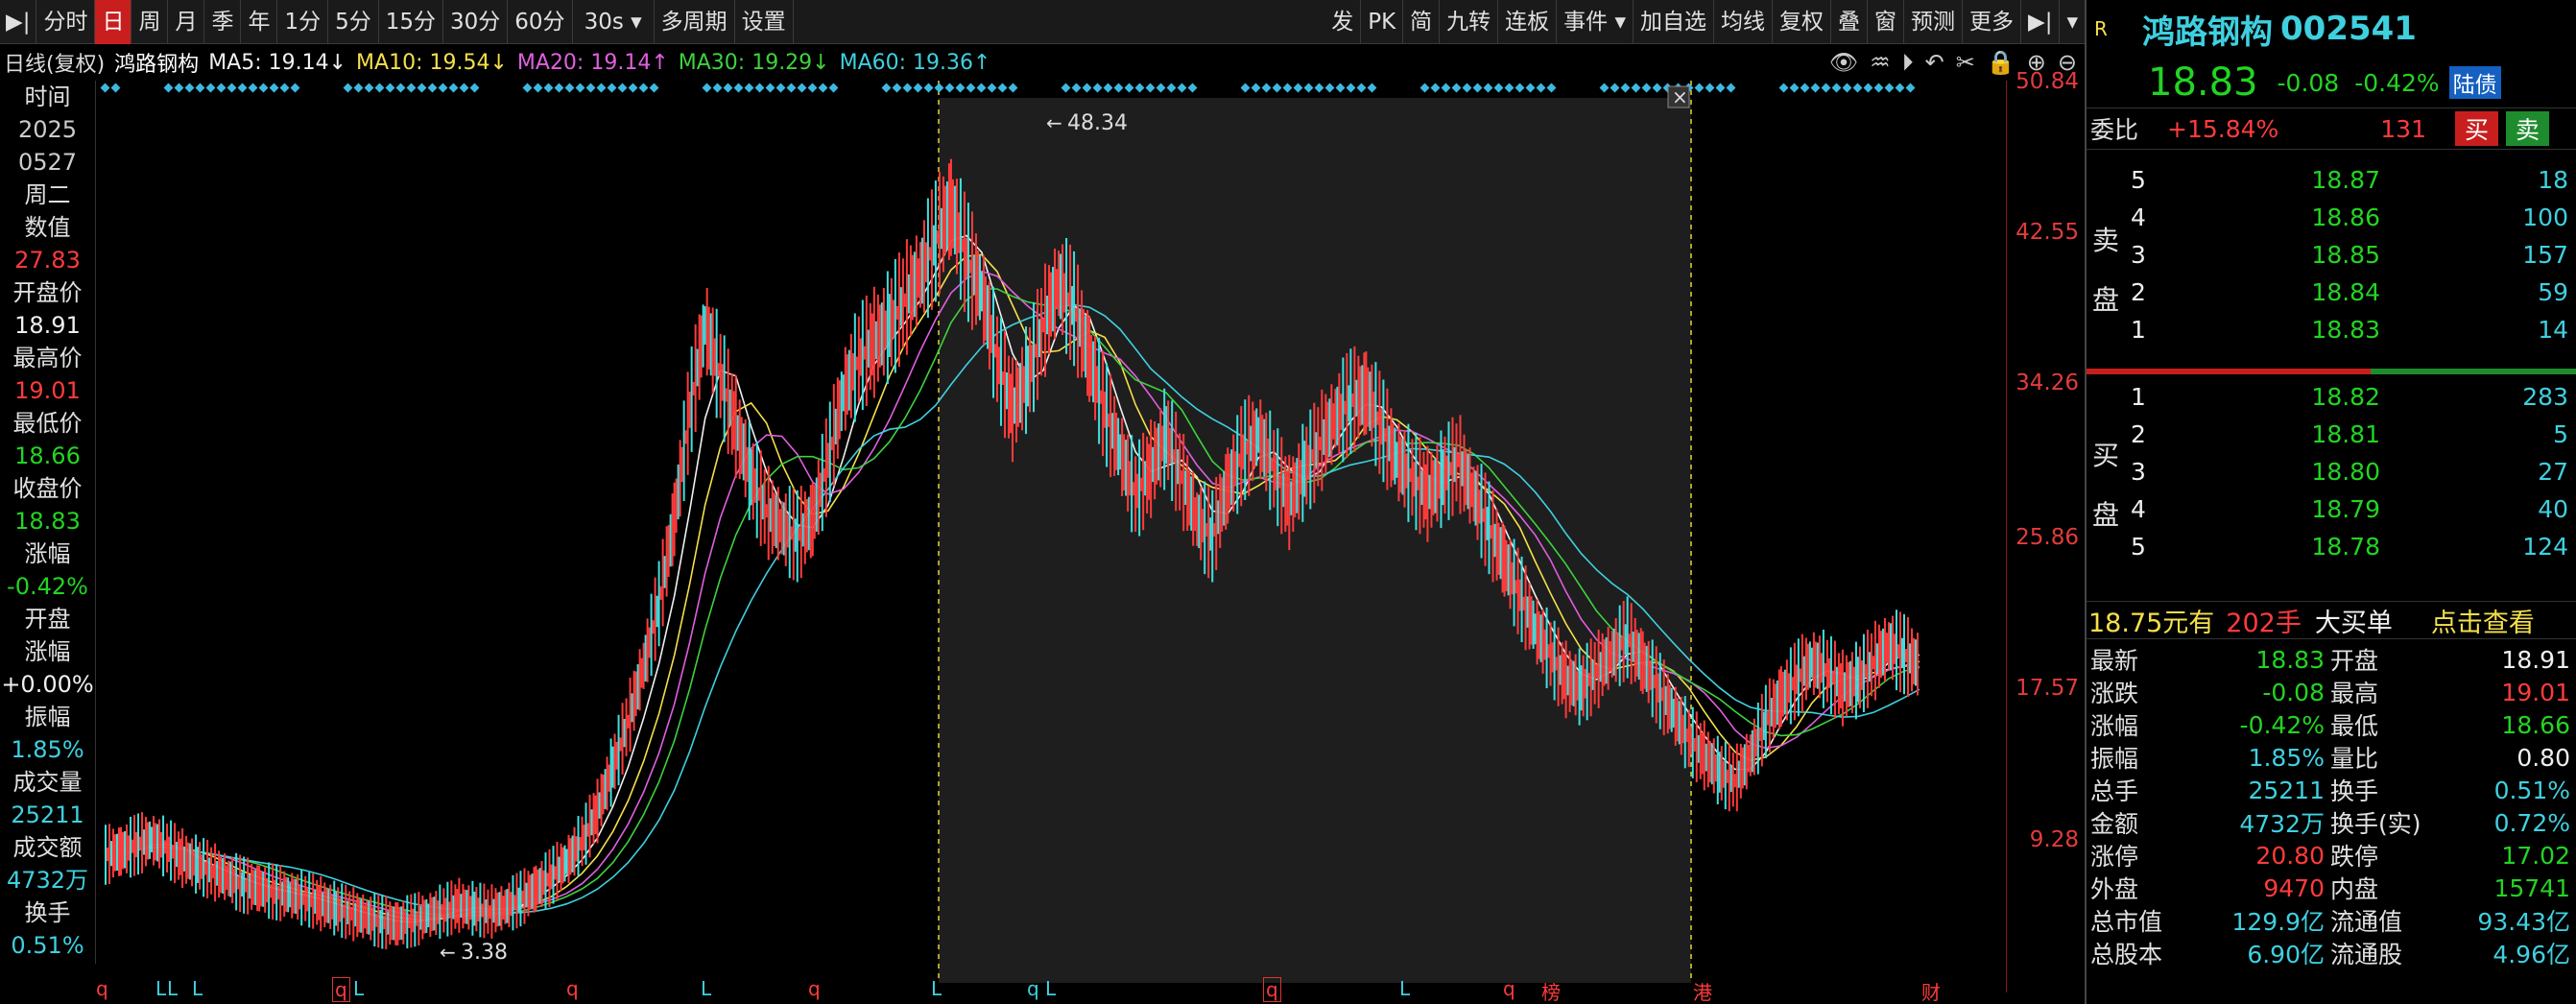 The image size is (2576, 1004). I want to click on menu-toggle-icon: ▶|, so click(18, 22).